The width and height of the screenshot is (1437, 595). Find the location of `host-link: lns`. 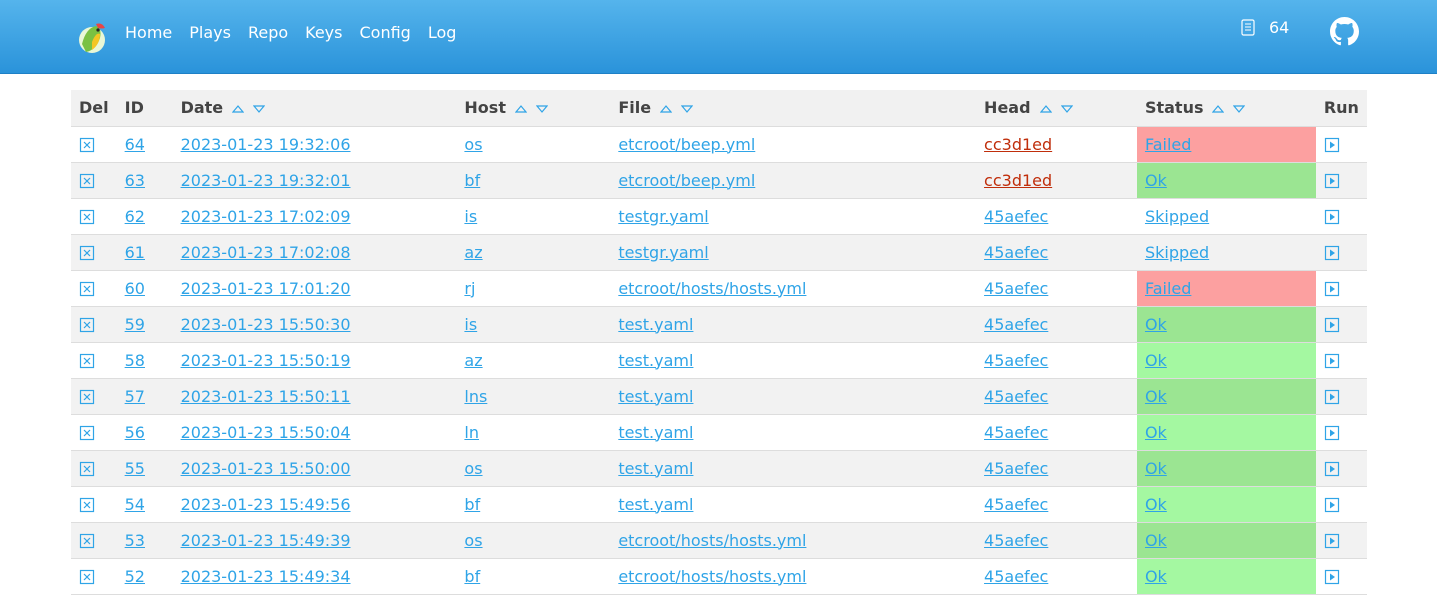

host-link: lns is located at coordinates (475, 396).